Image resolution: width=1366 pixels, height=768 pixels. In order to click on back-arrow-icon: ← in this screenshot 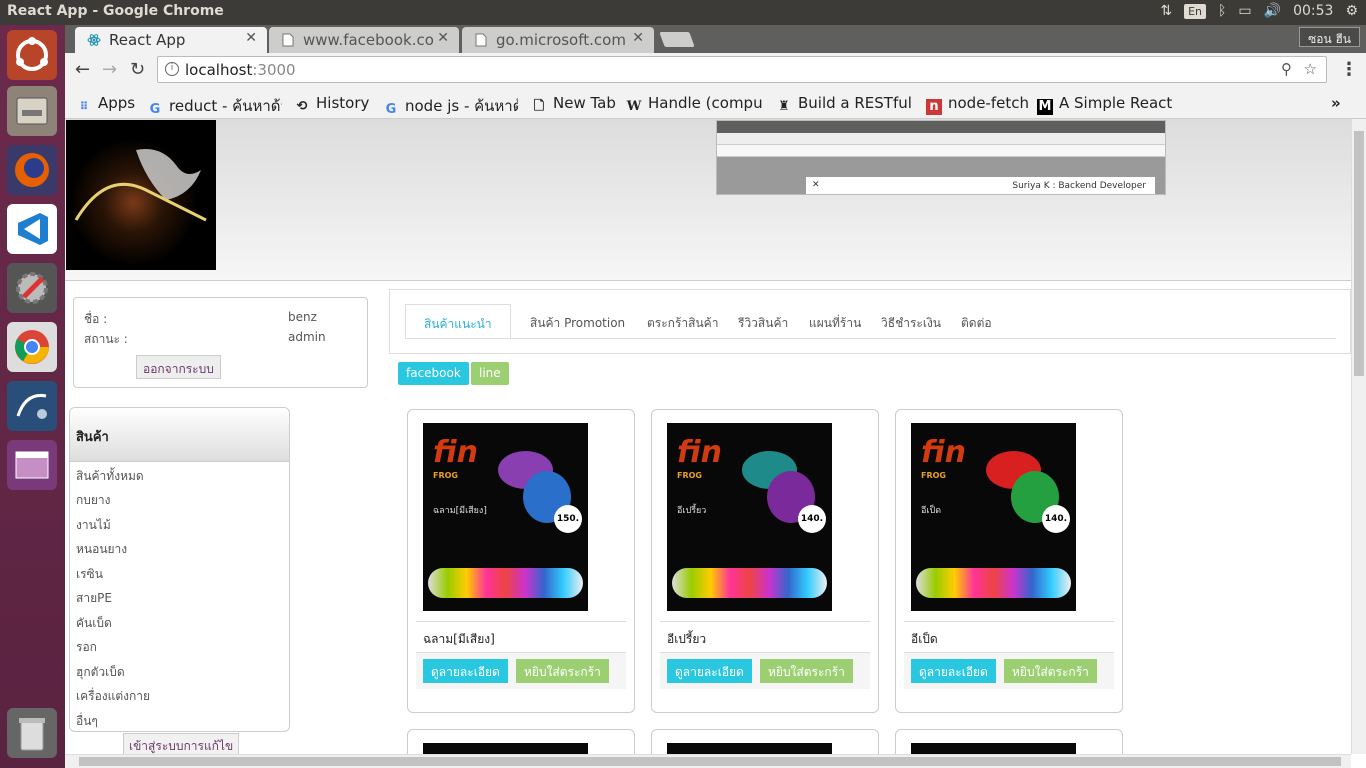, I will do `click(82, 69)`.